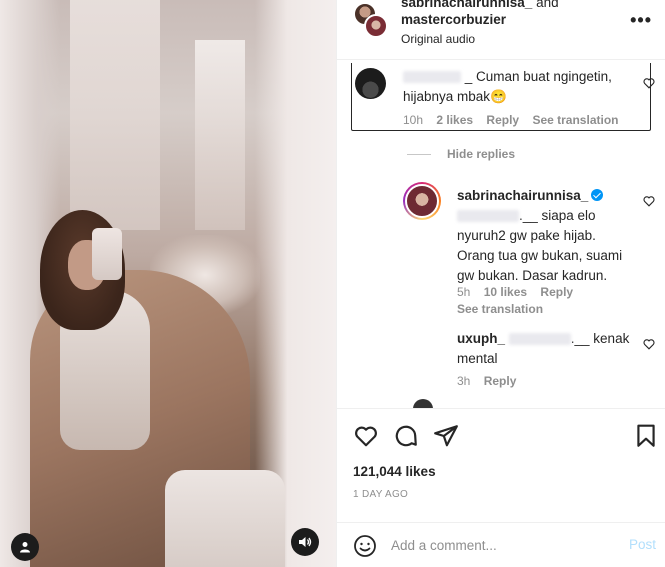  What do you see at coordinates (446, 436) in the screenshot?
I see `share-icon` at bounding box center [446, 436].